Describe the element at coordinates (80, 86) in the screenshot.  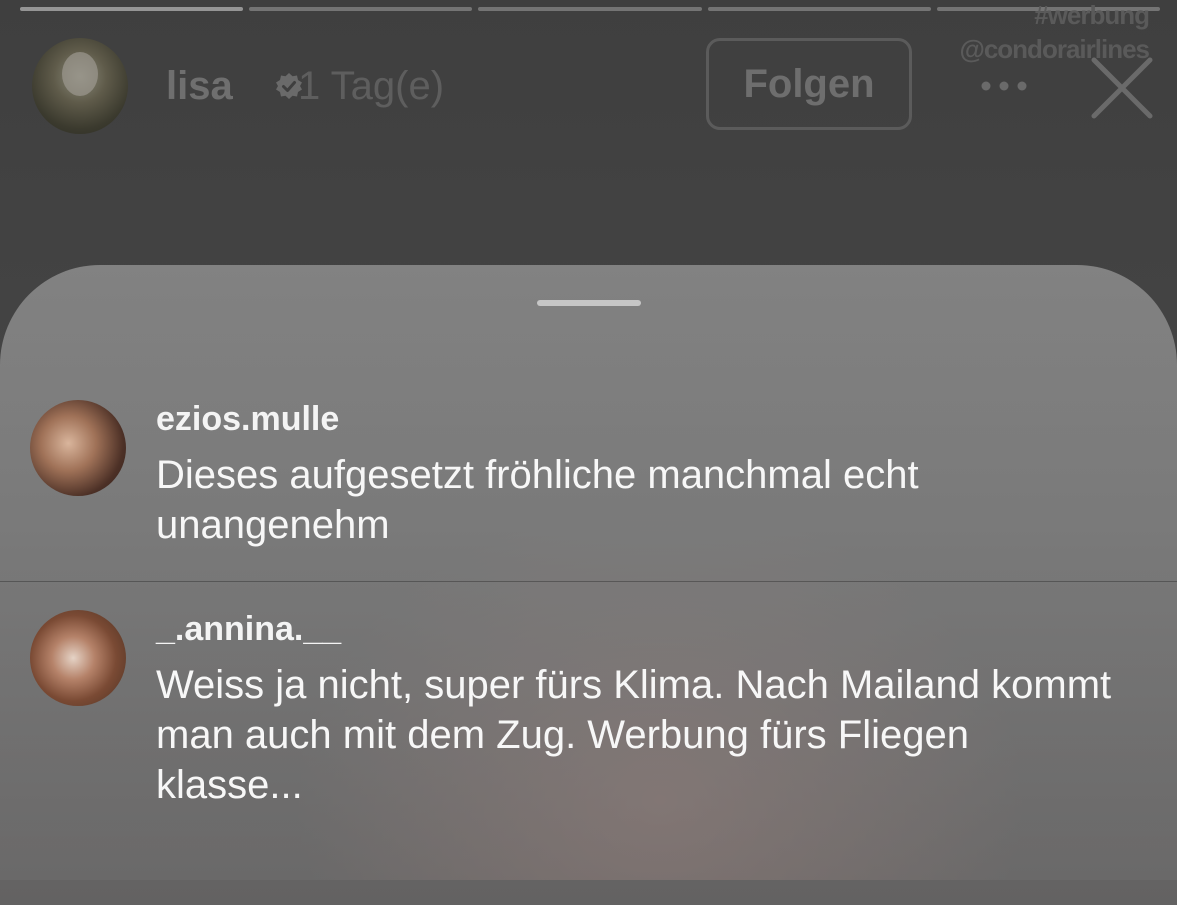
I see `story-author-avatar` at that location.